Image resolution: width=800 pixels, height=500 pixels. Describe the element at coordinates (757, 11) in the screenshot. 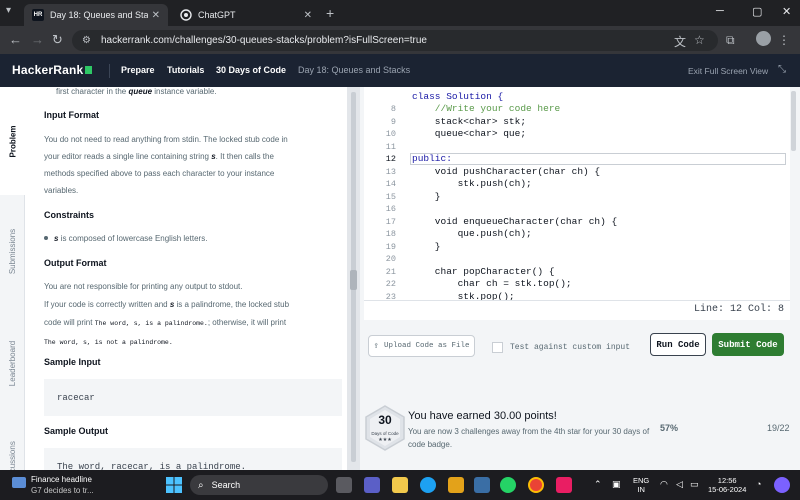

I see `maximize-icon: ▢` at that location.